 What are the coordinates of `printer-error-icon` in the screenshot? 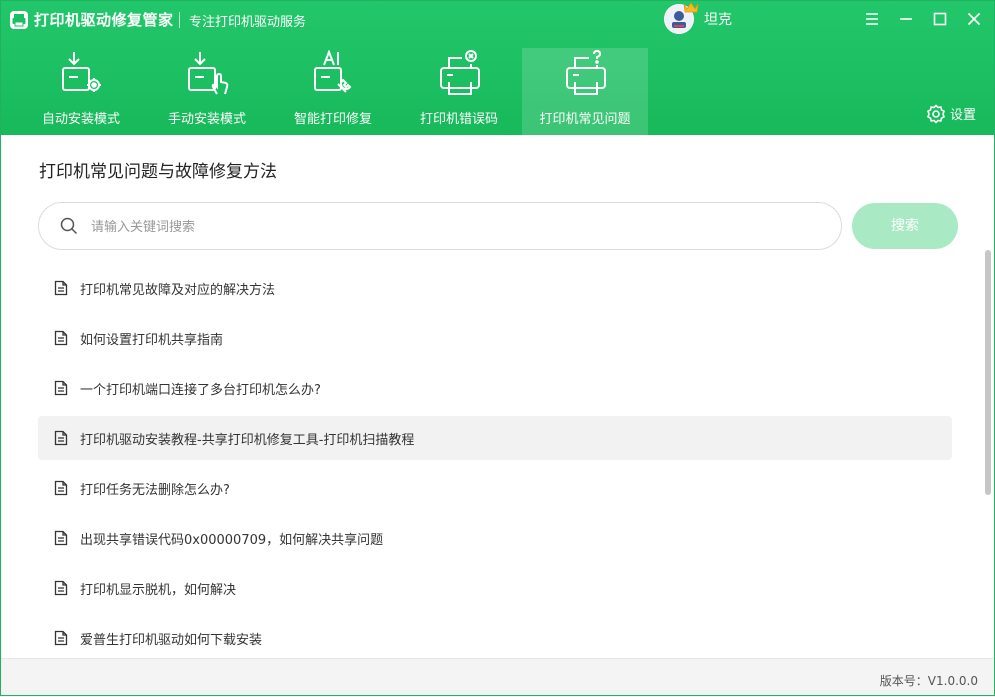 It's located at (460, 72).